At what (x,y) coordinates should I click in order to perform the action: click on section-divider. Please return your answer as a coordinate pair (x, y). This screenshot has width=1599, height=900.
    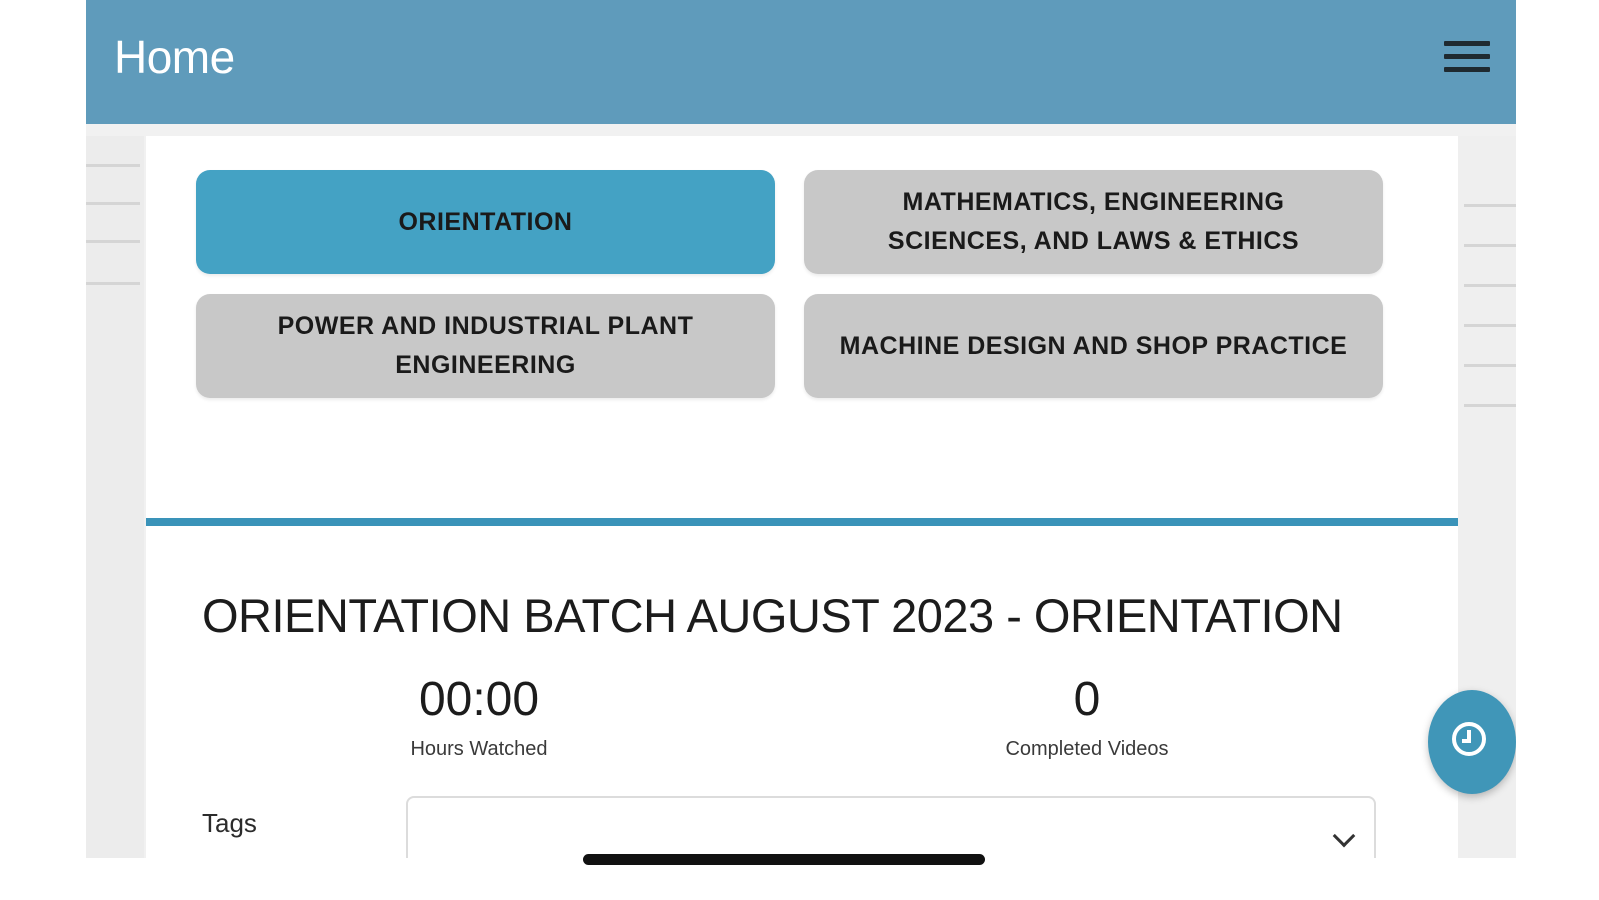
    Looking at the image, I should click on (802, 522).